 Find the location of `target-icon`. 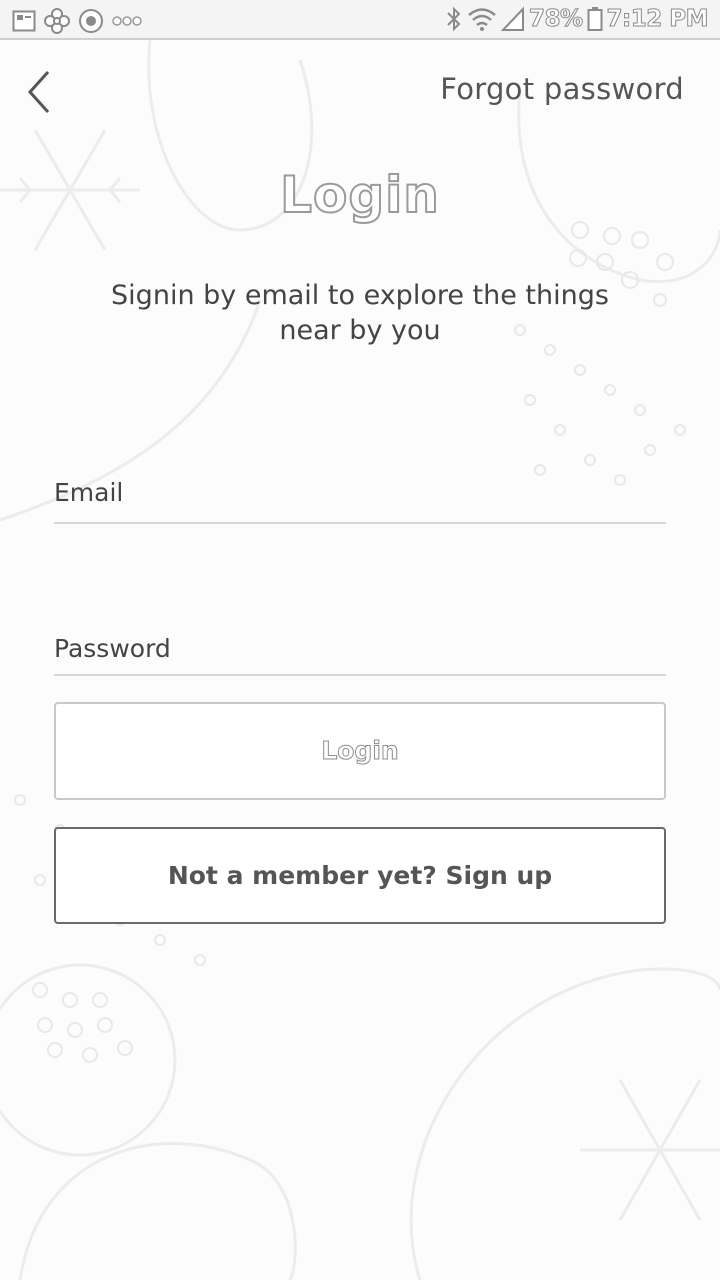

target-icon is located at coordinates (91, 21).